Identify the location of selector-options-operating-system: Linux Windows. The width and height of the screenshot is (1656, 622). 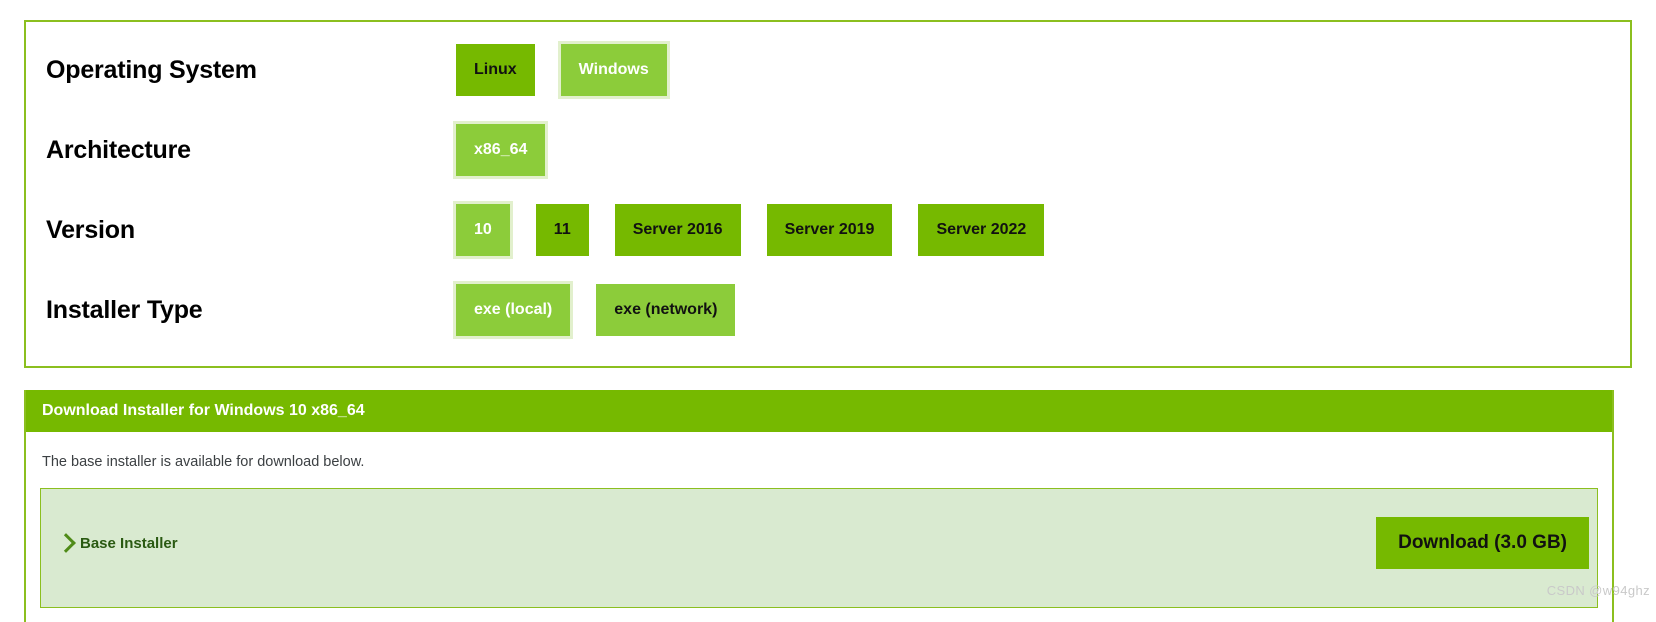
(561, 70).